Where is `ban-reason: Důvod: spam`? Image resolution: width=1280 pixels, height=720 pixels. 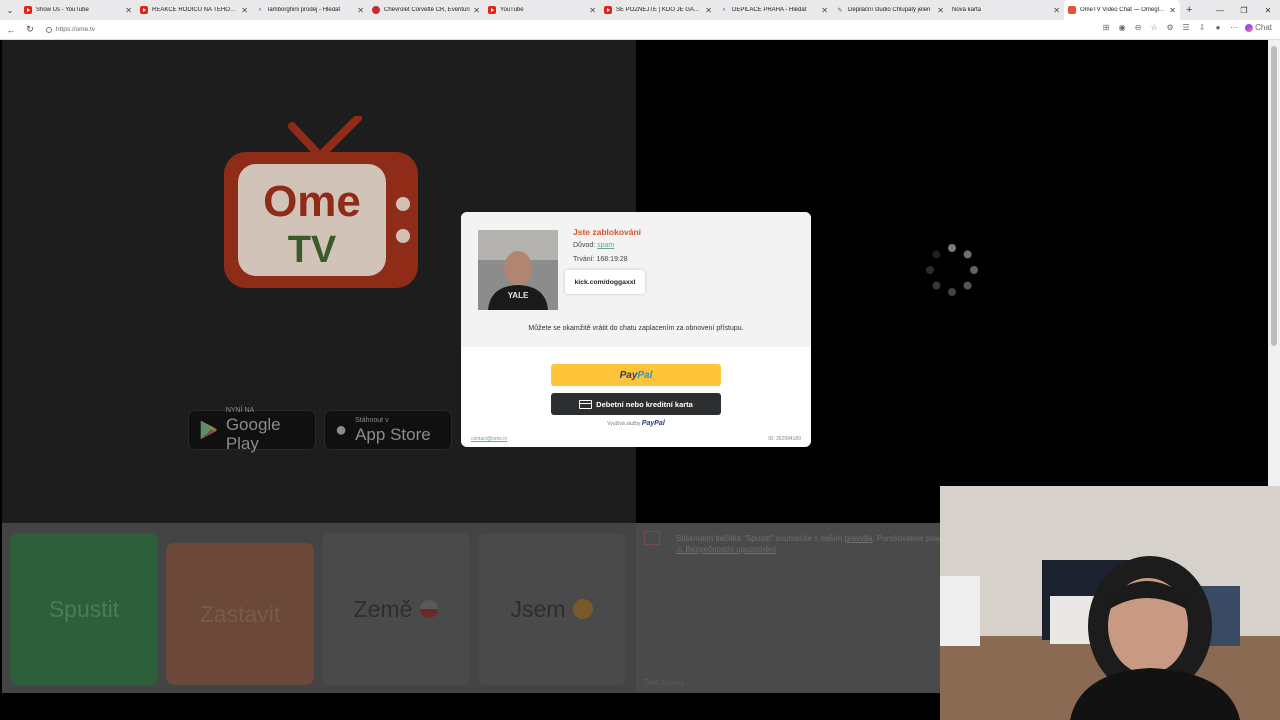 ban-reason: Důvod: spam is located at coordinates (594, 245).